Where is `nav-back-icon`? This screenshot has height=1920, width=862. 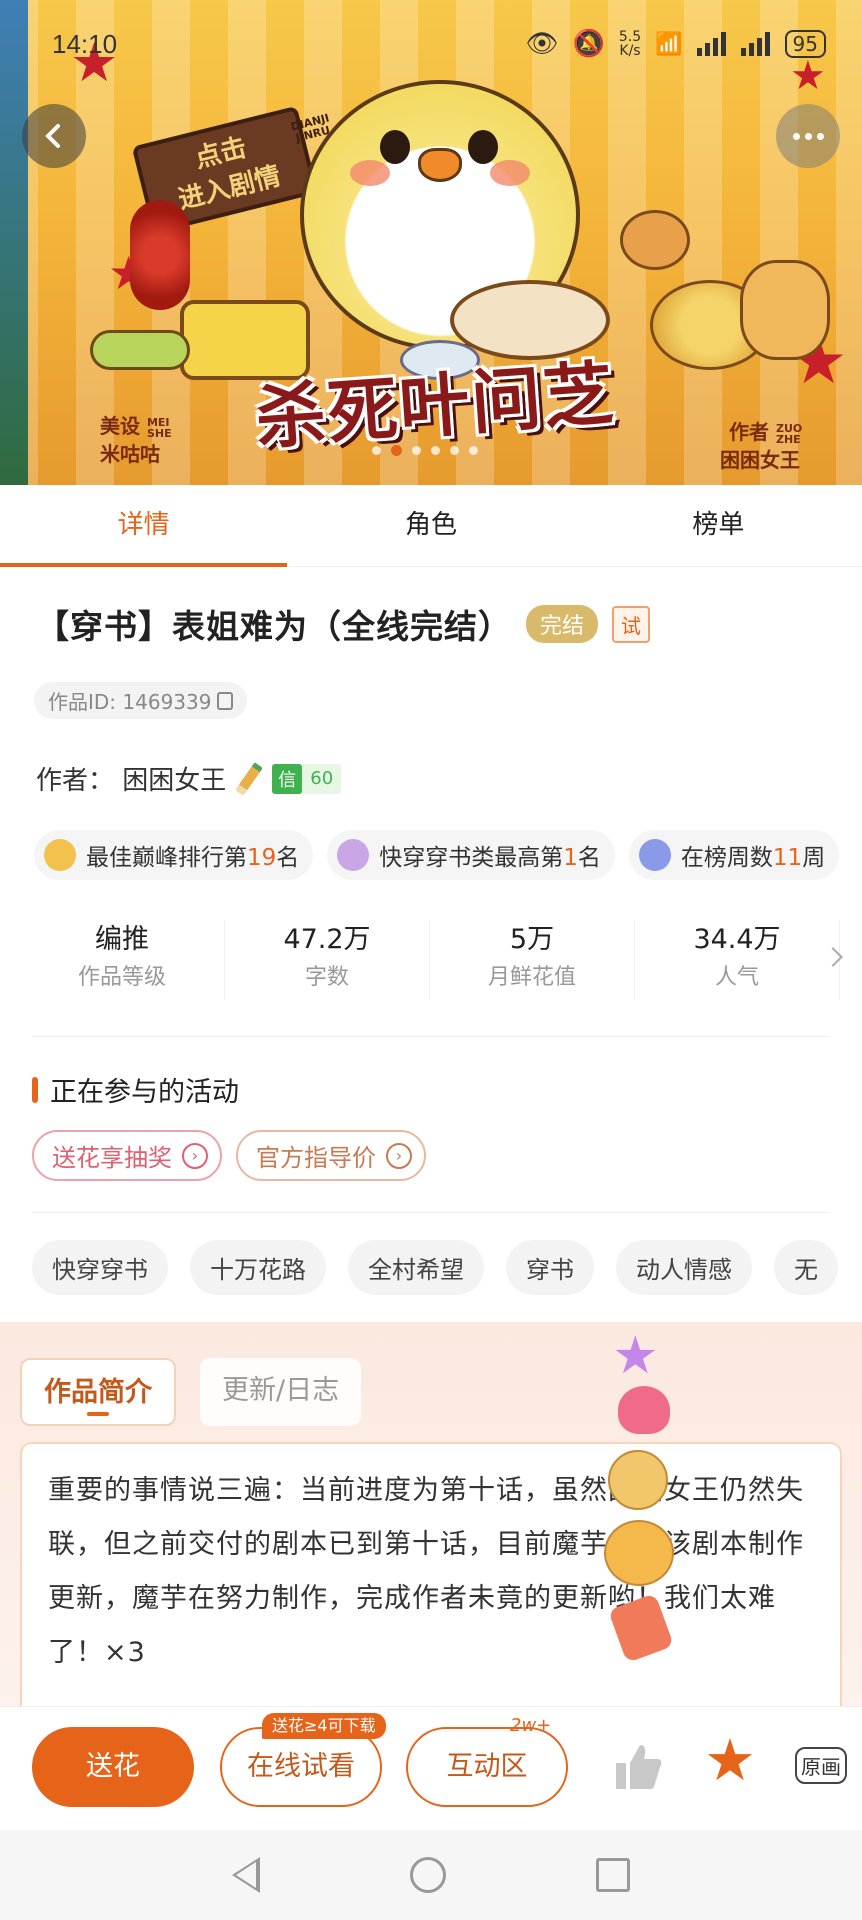
nav-back-icon is located at coordinates (246, 1875).